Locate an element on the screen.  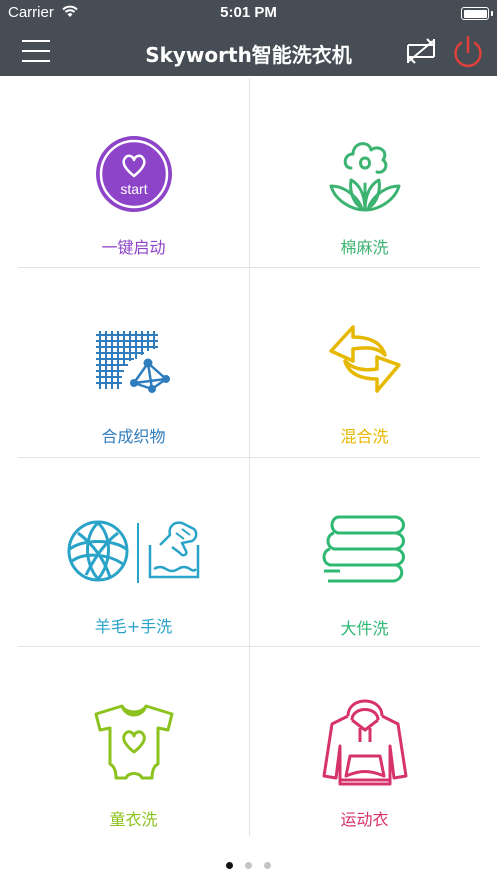
start-icon-text: start is located at coordinates (133, 189).